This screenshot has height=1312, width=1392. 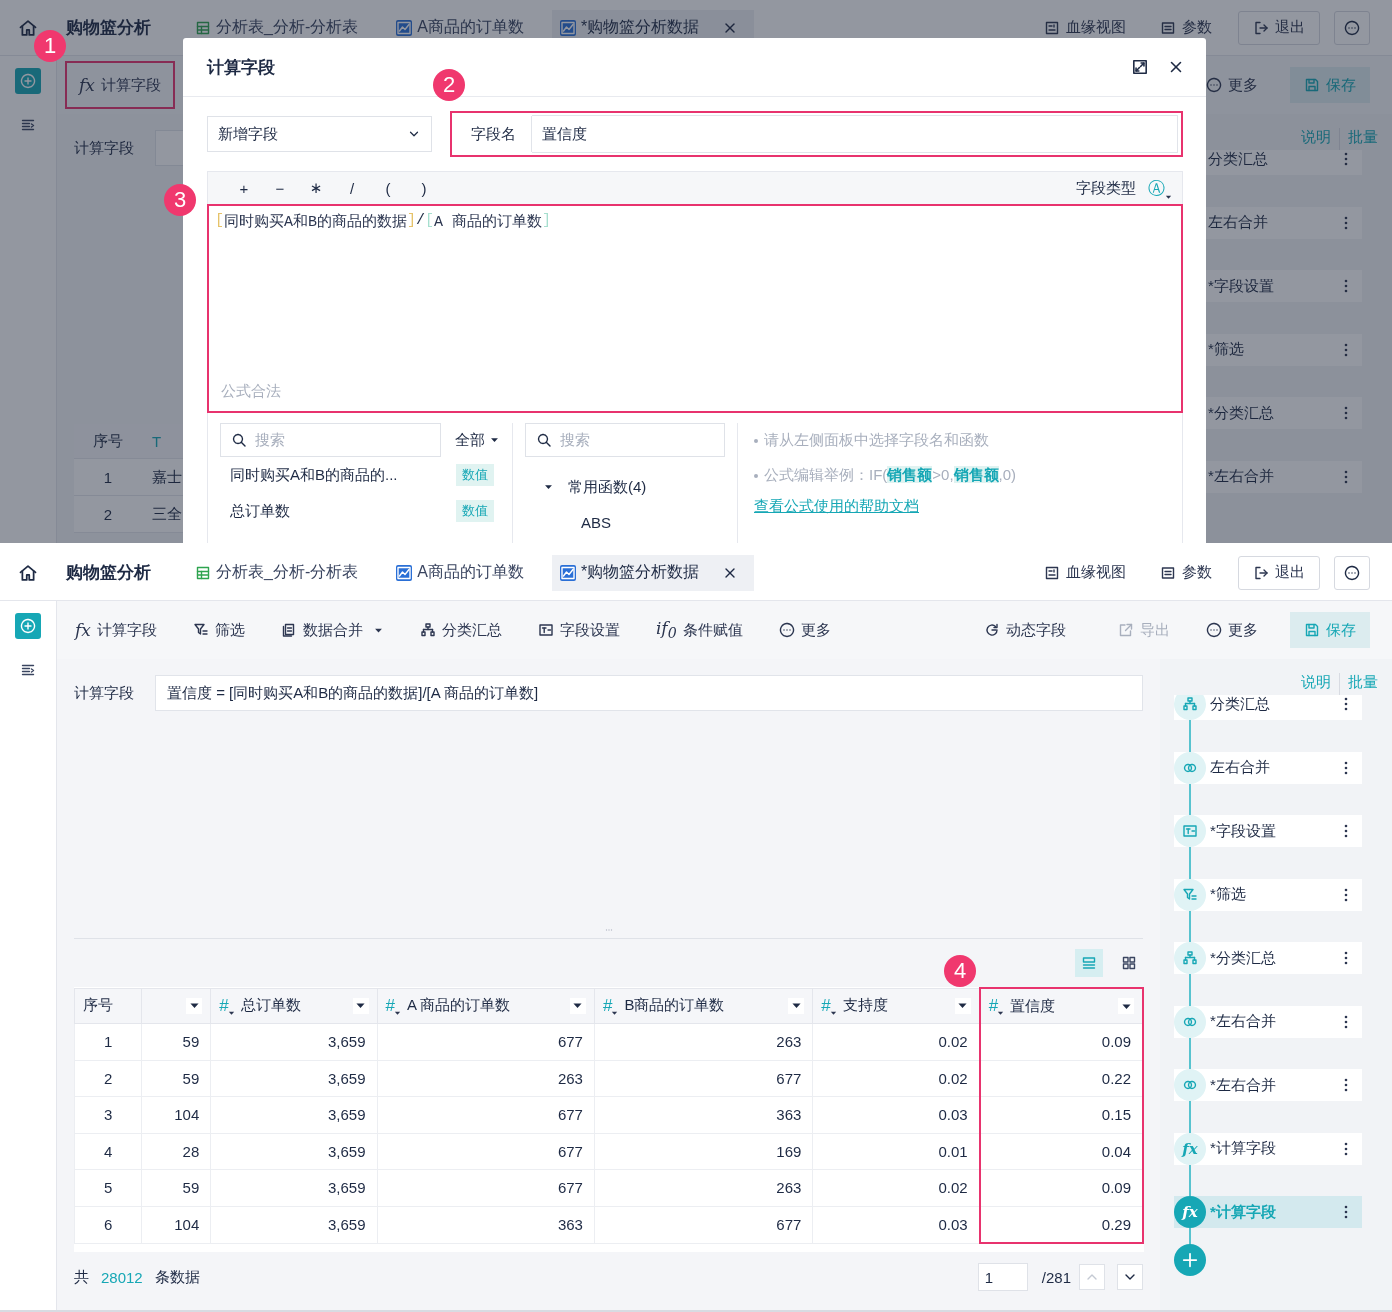 I want to click on field-item: 总订单数, so click(x=260, y=511).